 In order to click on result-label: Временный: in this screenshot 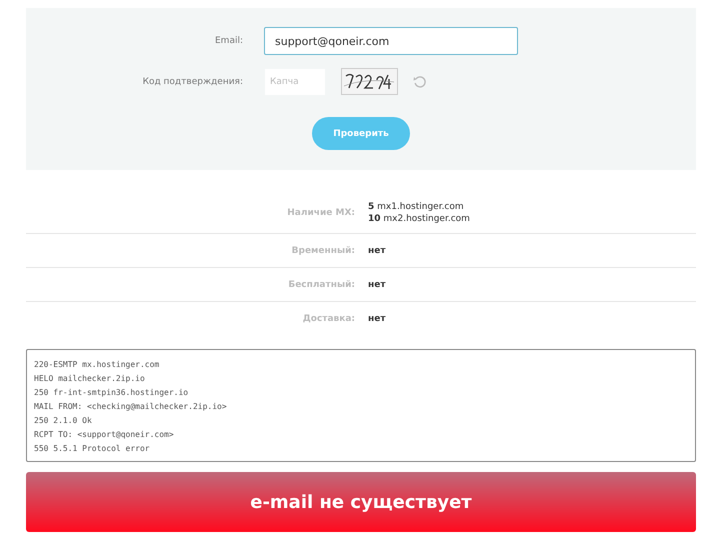, I will do `click(323, 251)`.